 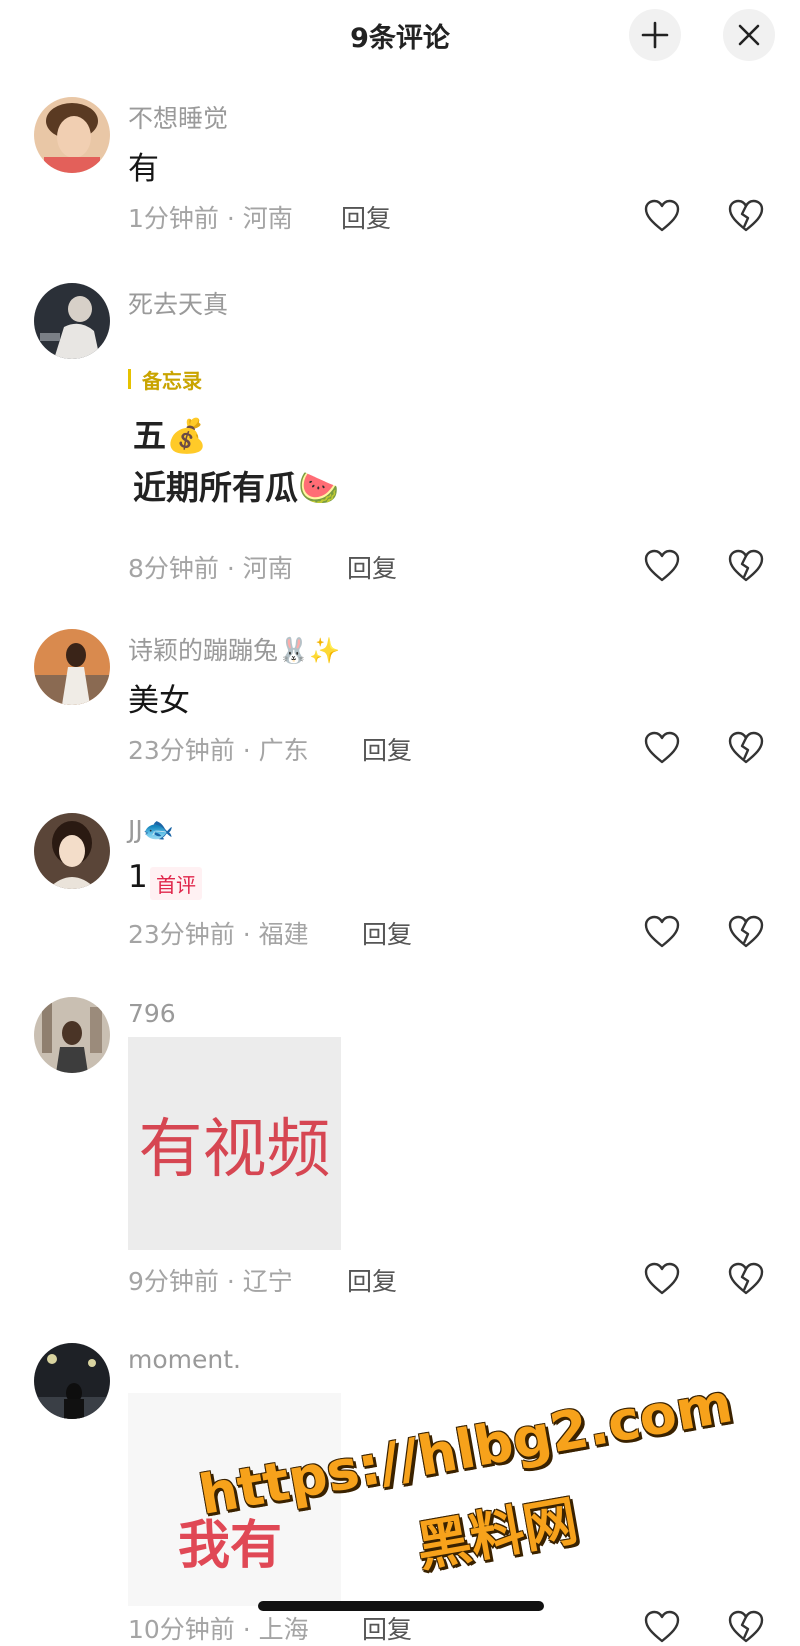 I want to click on comment-username: moment., so click(x=184, y=1359).